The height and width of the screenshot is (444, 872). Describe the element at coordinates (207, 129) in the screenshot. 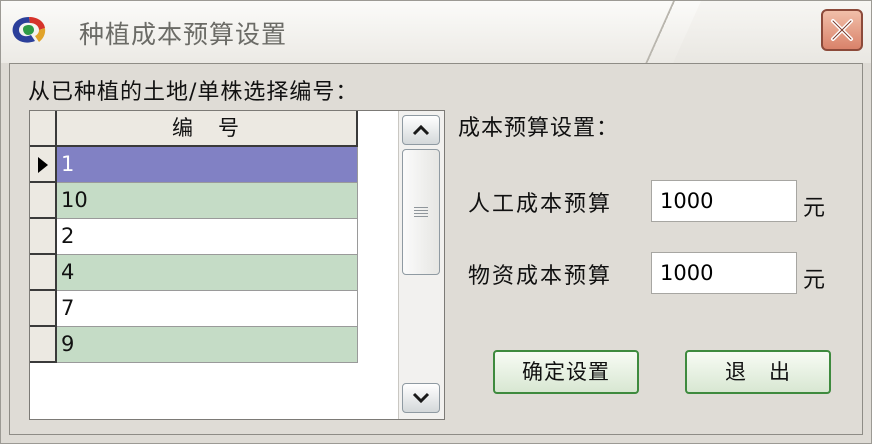

I see `column-header-number: 编 号` at that location.